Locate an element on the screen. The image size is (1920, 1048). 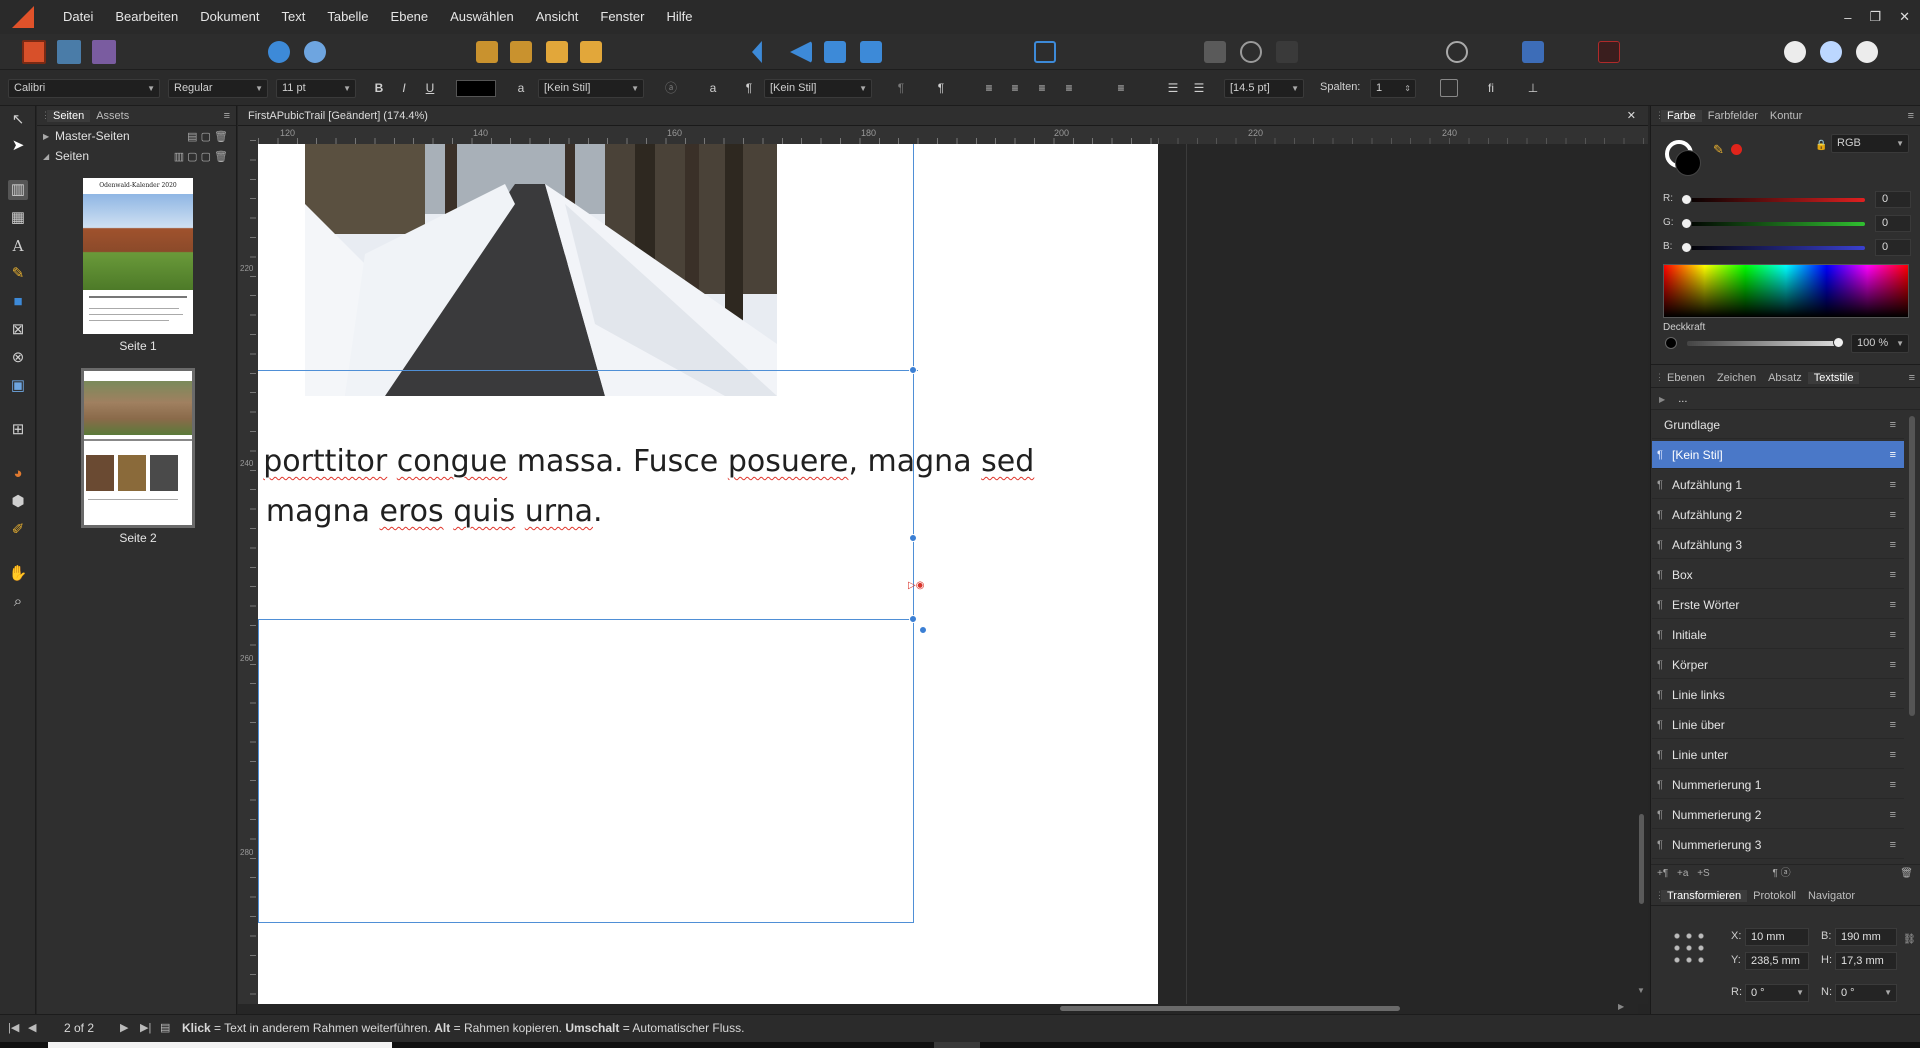
color-picker-icon: ✎ is located at coordinates (1718, 150).